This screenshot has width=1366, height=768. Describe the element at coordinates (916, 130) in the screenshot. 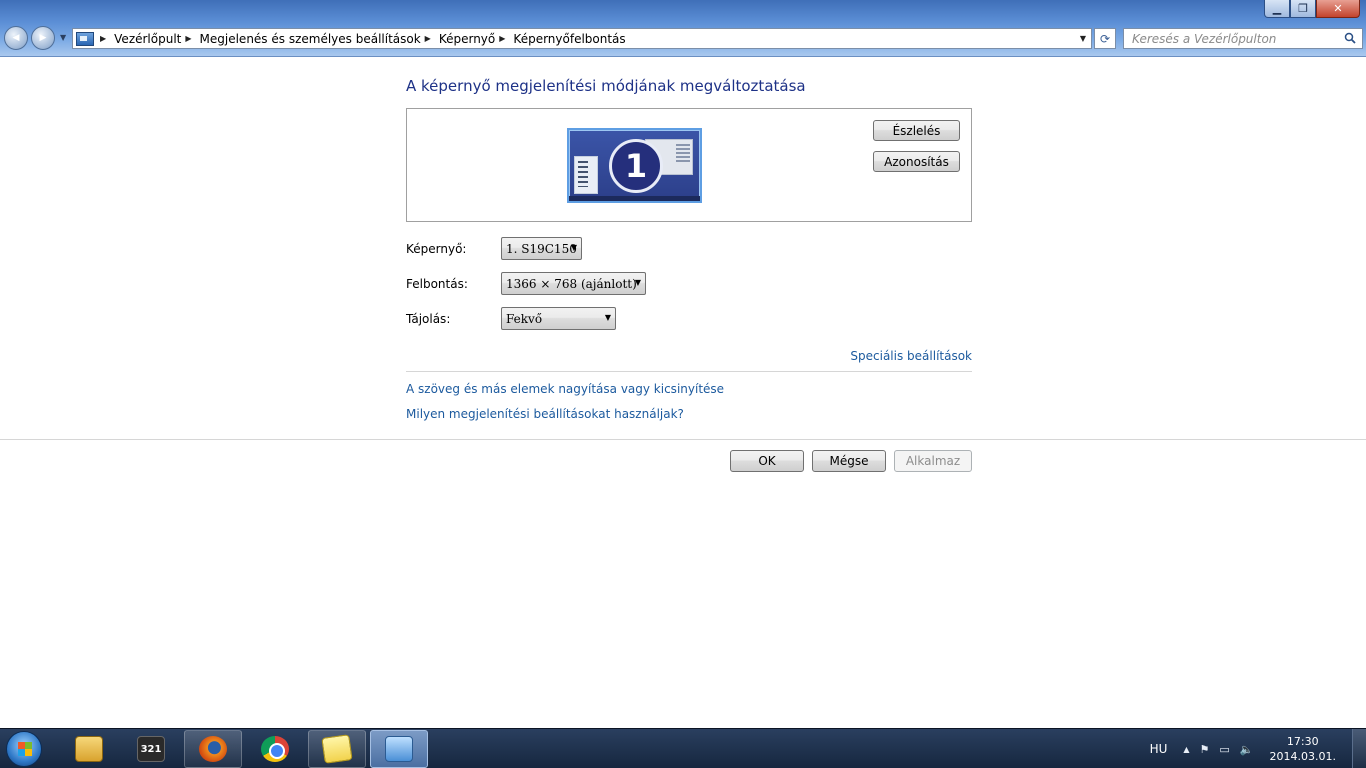

I see `detect-button: Észlelés` at that location.